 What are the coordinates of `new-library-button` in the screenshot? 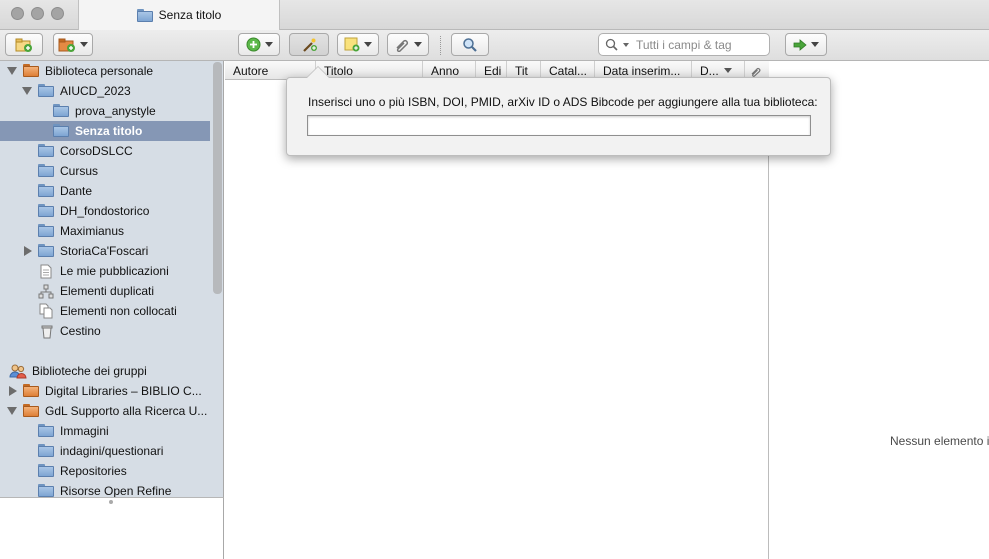 It's located at (73, 44).